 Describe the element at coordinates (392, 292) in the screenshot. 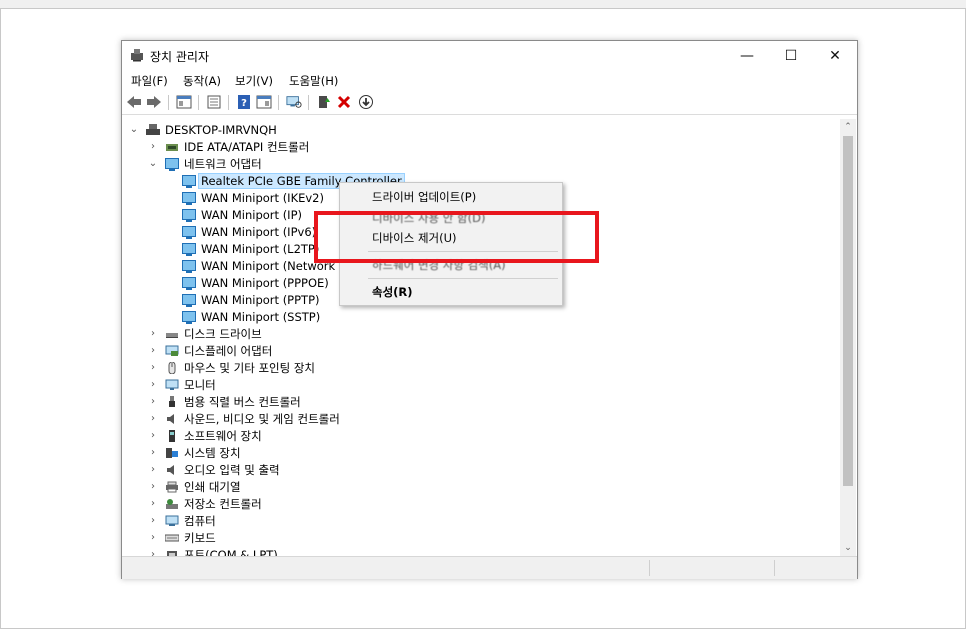

I see `context-properties: 속성(R)` at that location.